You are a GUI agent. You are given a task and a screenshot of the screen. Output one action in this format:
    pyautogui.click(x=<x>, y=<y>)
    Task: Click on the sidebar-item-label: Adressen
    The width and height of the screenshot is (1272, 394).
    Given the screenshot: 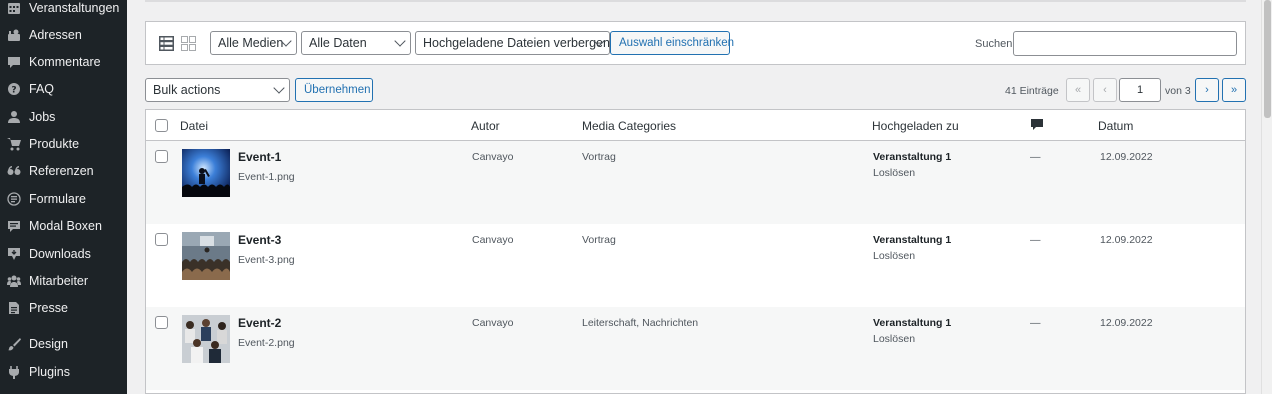 What is the action you would take?
    pyautogui.click(x=55, y=34)
    